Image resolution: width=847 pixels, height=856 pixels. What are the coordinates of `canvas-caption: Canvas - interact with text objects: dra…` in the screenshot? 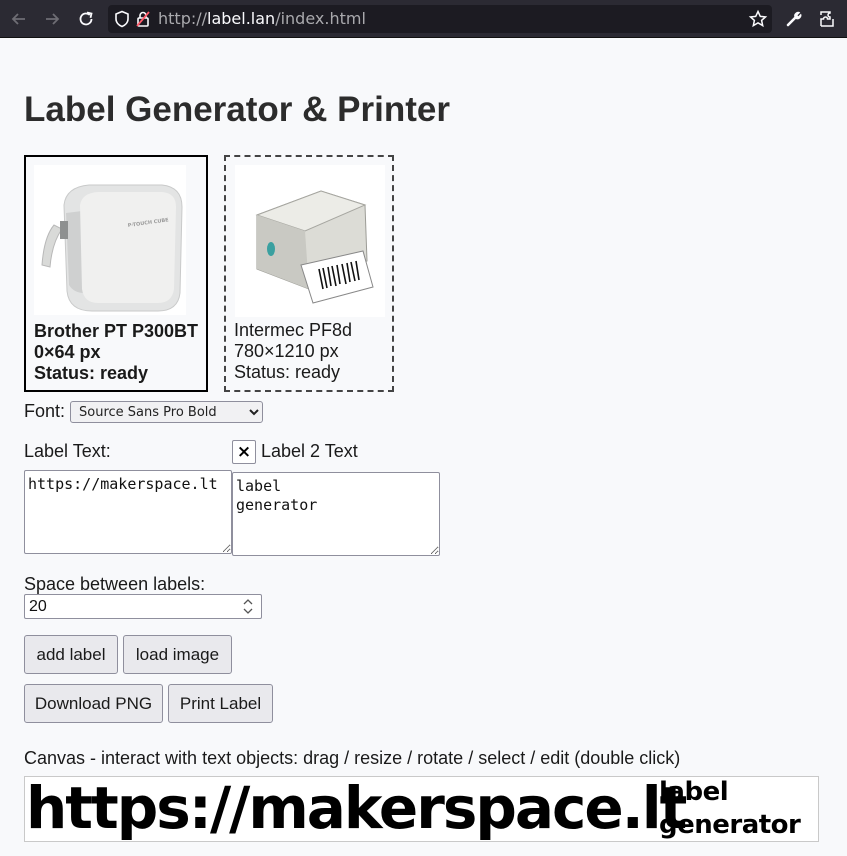 It's located at (352, 758).